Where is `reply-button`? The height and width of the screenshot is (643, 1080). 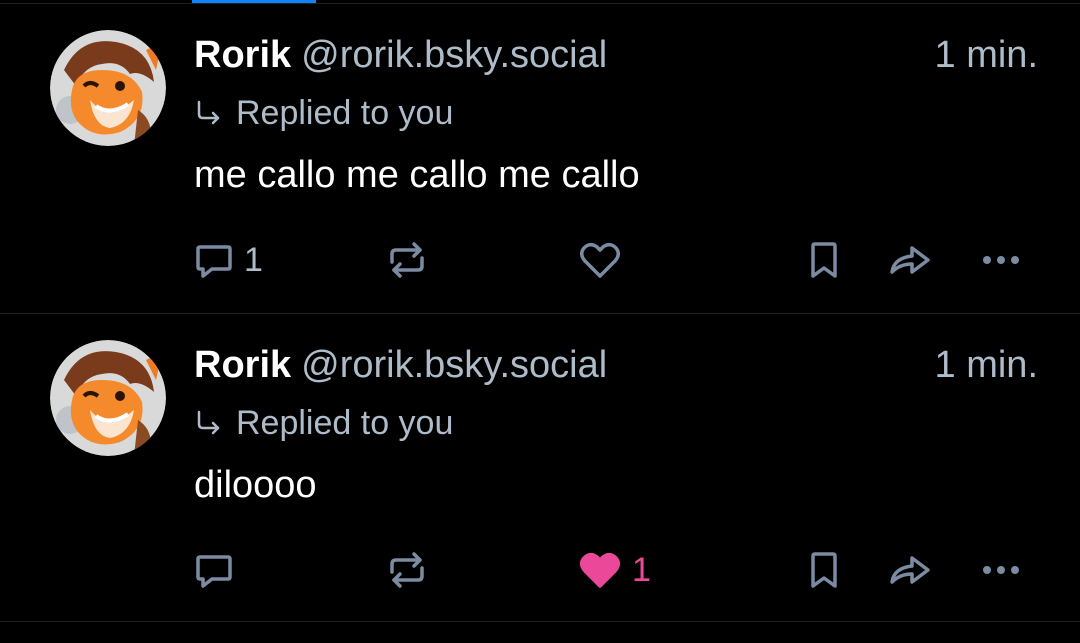 reply-button is located at coordinates (218, 570).